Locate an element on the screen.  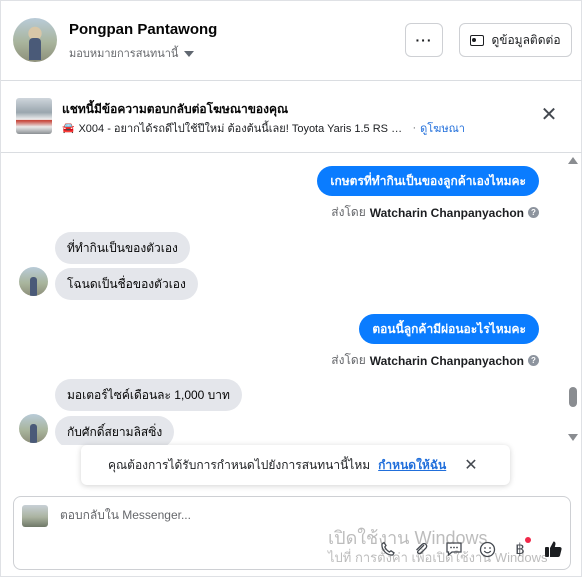
attachment-icon is located at coordinates (421, 549).